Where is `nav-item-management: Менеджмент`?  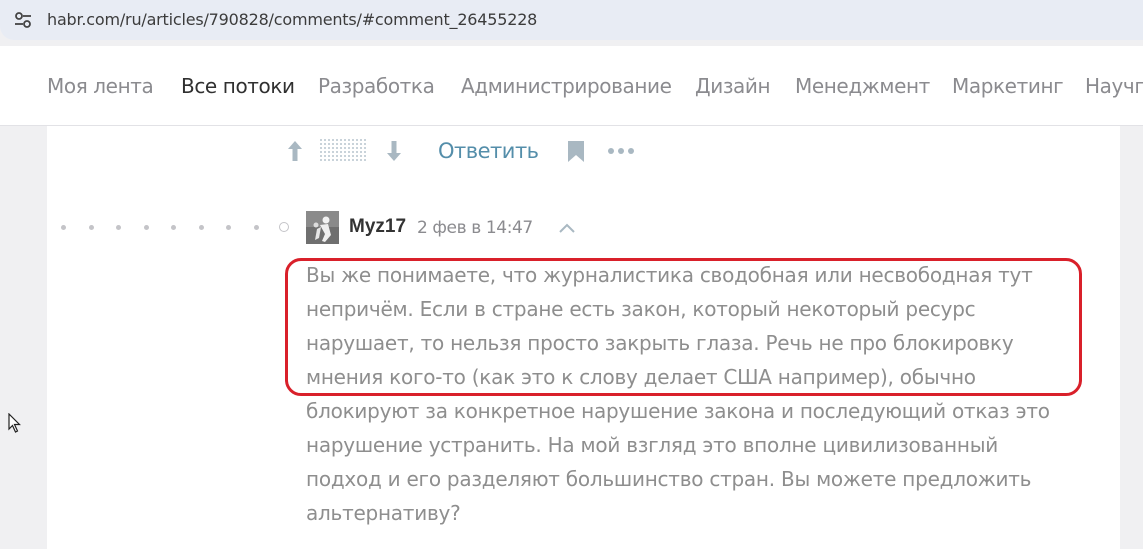 nav-item-management: Менеджмент is located at coordinates (862, 86).